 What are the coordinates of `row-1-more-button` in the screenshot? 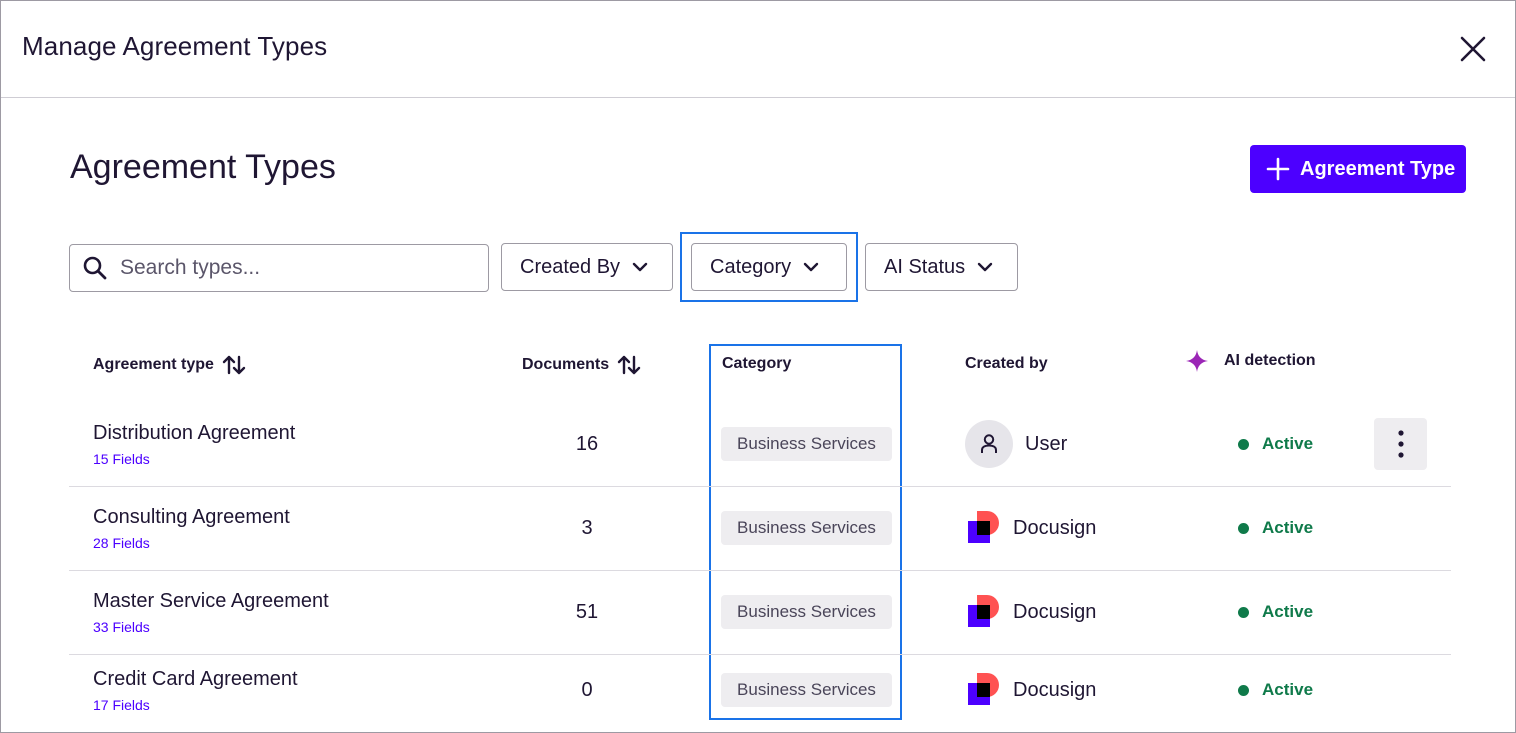 It's located at (1400, 444).